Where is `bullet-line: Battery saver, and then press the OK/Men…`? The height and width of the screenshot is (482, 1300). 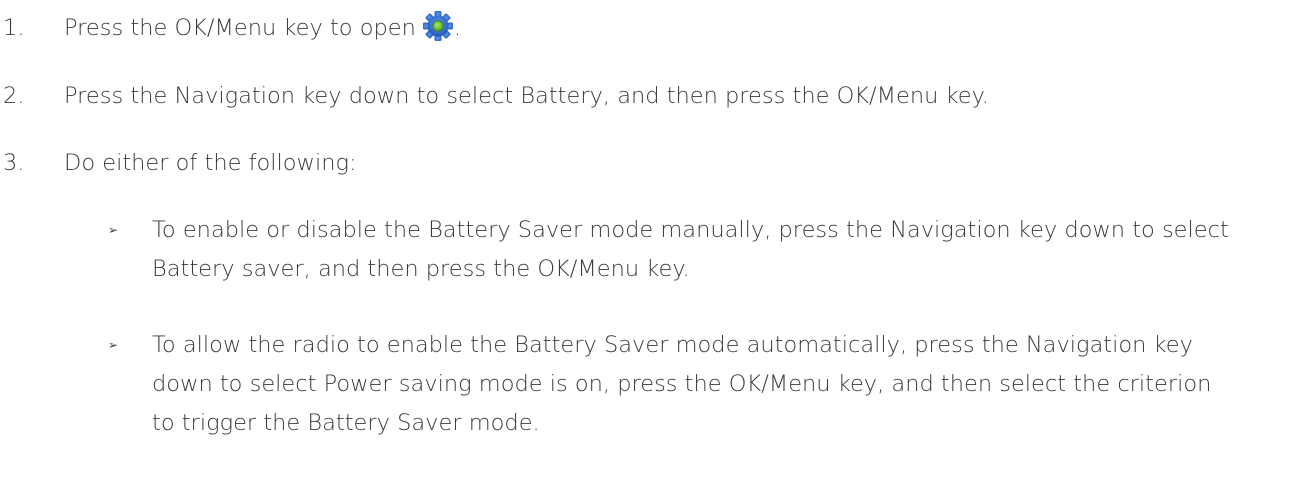
bullet-line: Battery saver, and then press the OK/Men… is located at coordinates (421, 269).